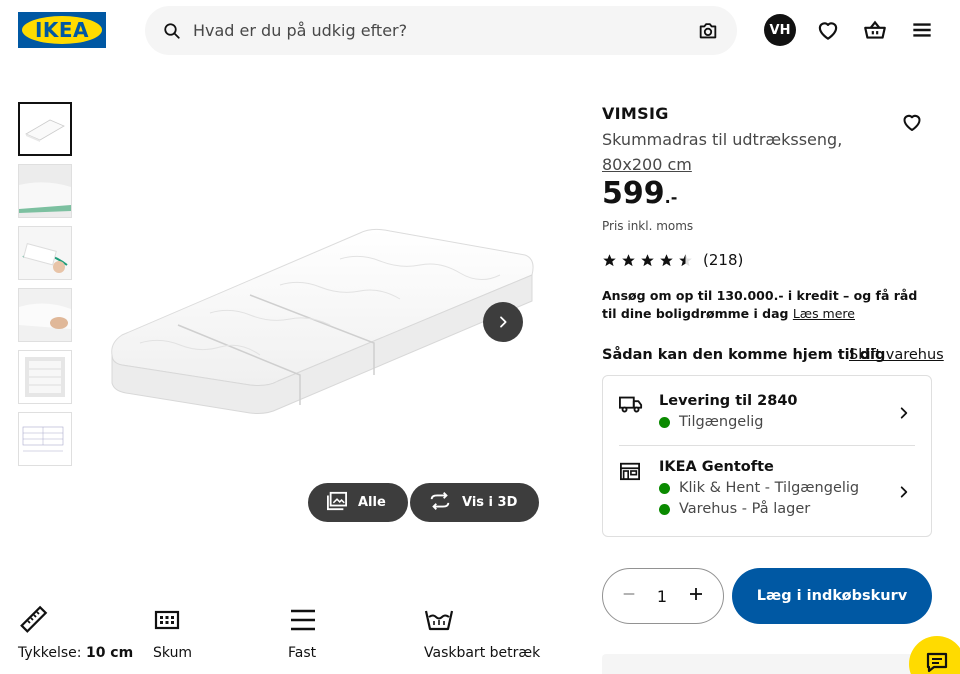 The height and width of the screenshot is (674, 960). I want to click on feature-firmness: Fast, so click(303, 633).